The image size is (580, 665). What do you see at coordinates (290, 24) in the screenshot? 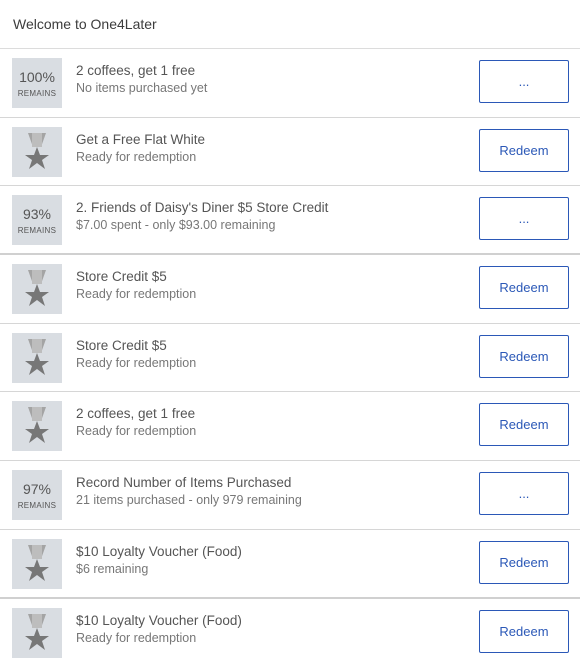
I see `page-header: Welcome to One4Later` at bounding box center [290, 24].